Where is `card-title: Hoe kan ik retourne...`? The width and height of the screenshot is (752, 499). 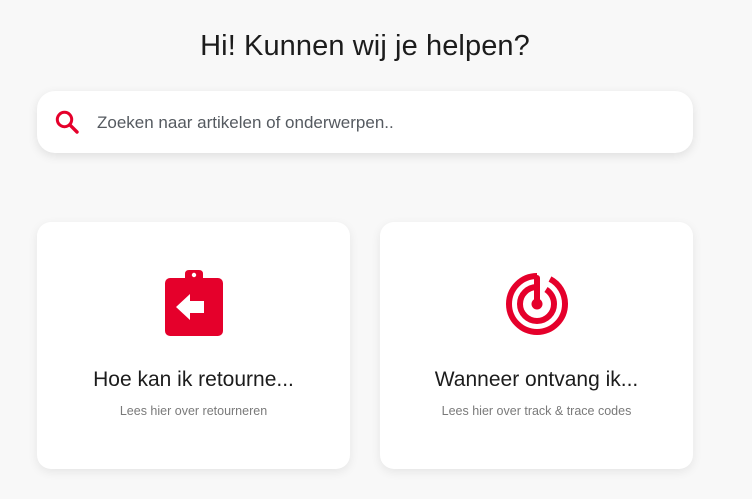 card-title: Hoe kan ik retourne... is located at coordinates (193, 379).